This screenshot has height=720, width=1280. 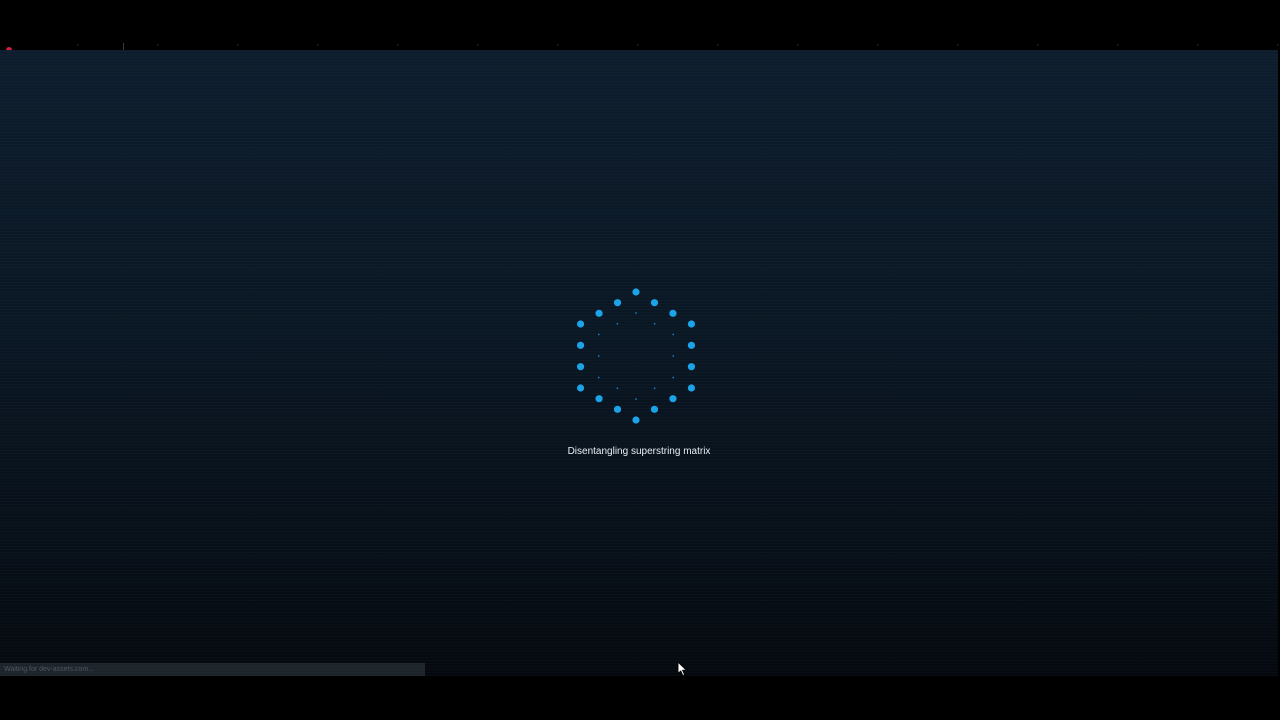 What do you see at coordinates (640, 45) in the screenshot?
I see `top-ruler` at bounding box center [640, 45].